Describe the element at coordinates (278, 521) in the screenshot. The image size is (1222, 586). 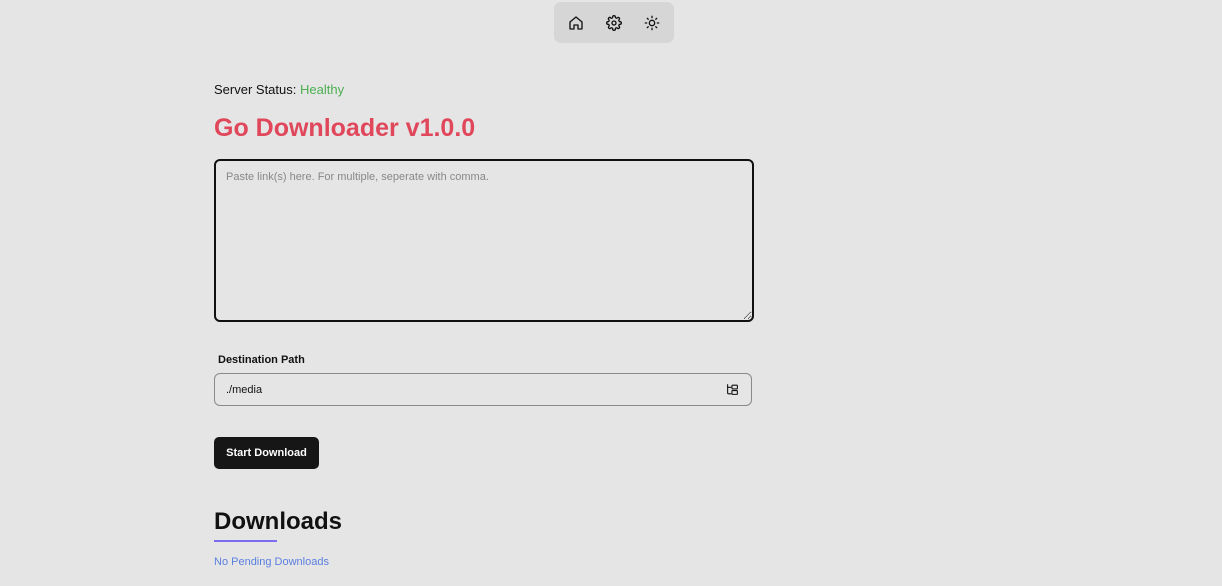
I see `downloads-heading: Downloads` at that location.